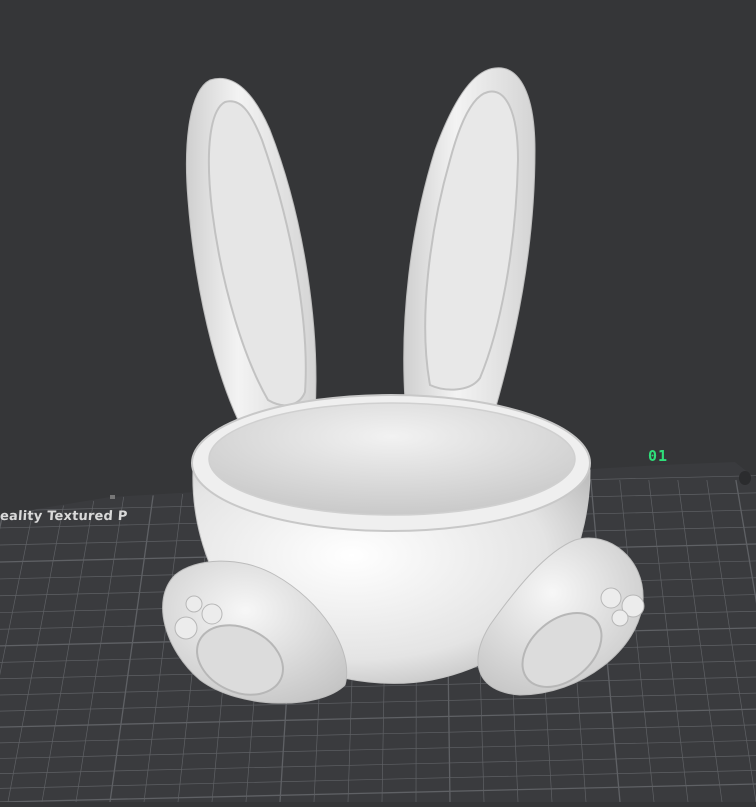  What do you see at coordinates (392, 459) in the screenshot?
I see `bowl-cavity` at bounding box center [392, 459].